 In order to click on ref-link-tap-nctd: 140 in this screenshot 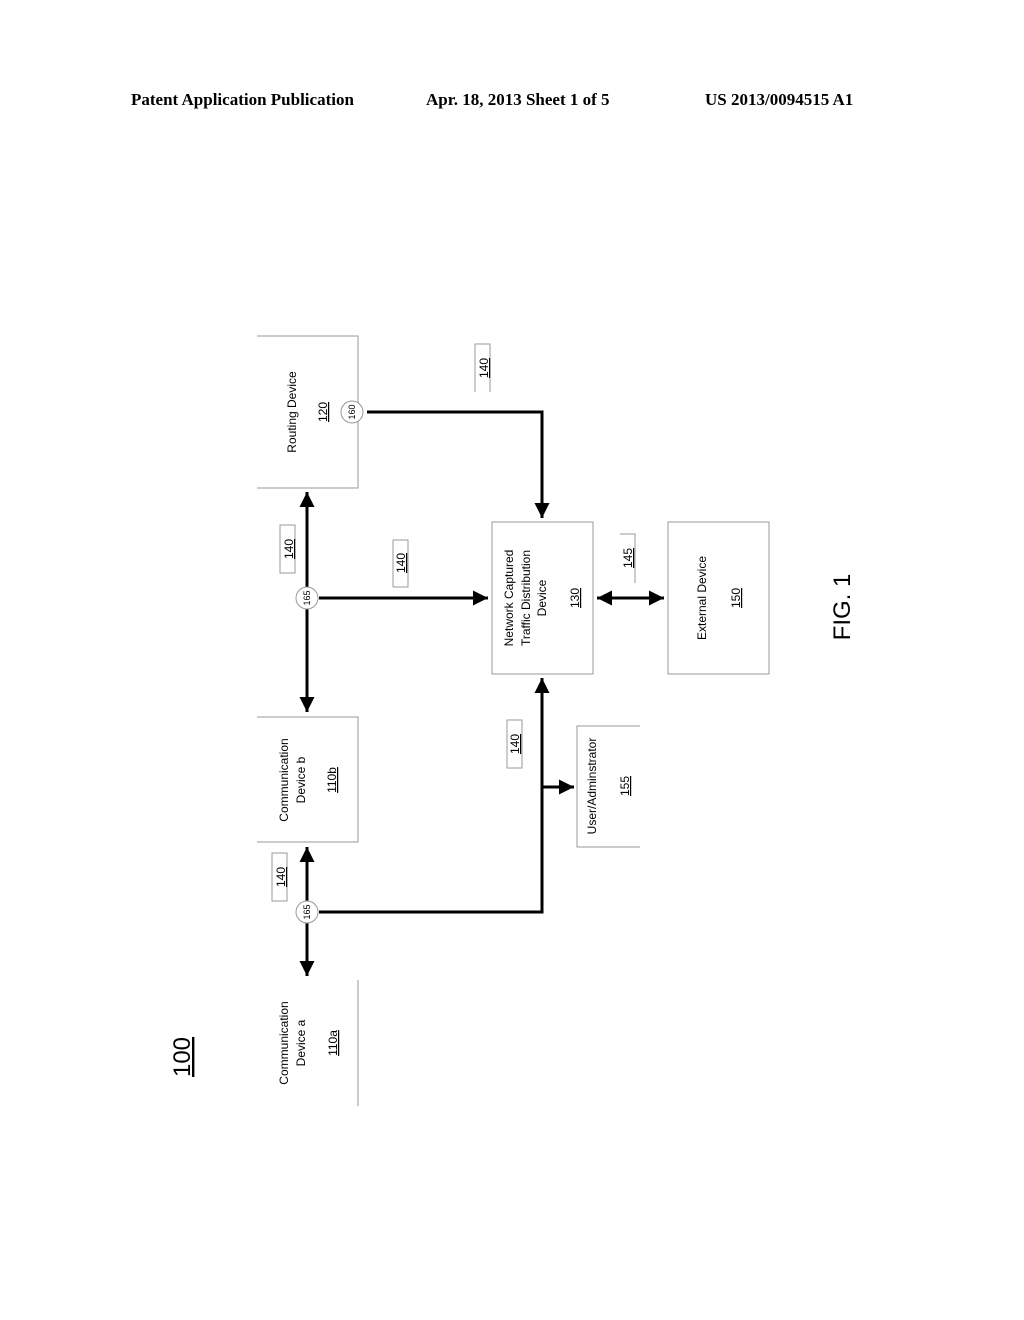, I will do `click(400, 563)`.